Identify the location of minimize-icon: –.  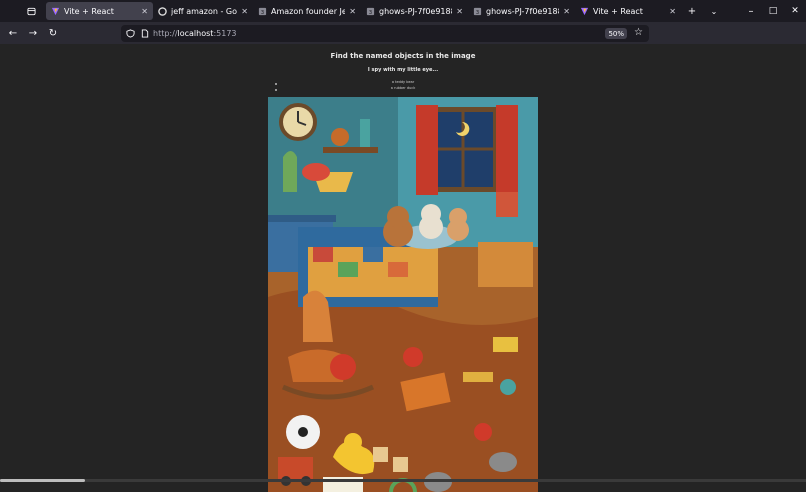
(751, 11).